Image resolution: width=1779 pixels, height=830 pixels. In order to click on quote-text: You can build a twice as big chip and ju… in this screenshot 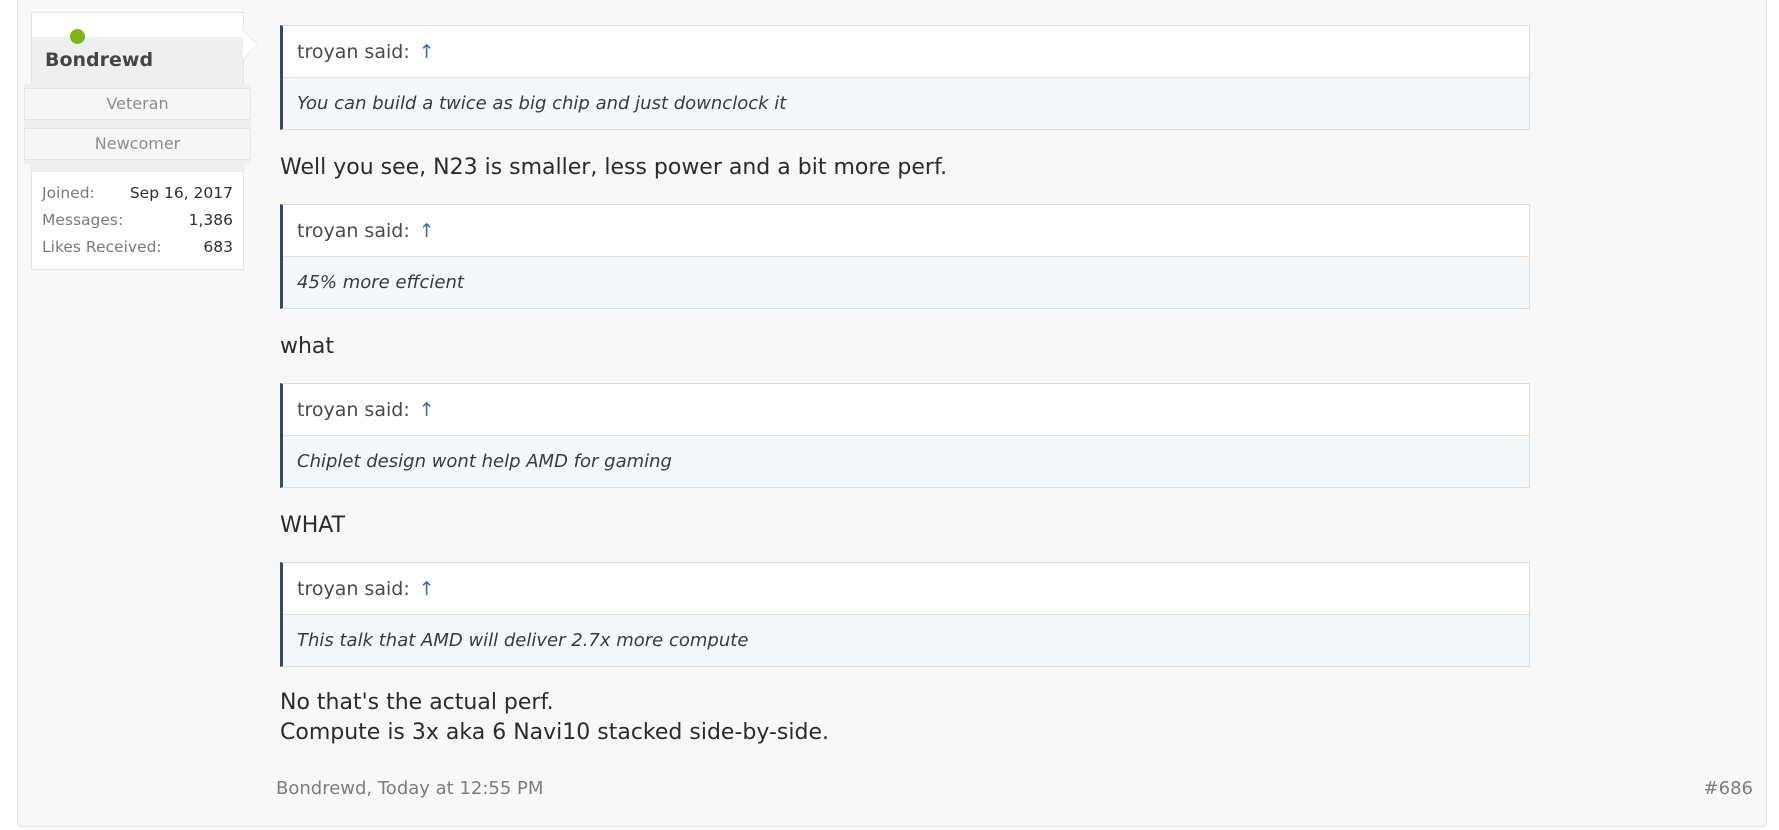, I will do `click(906, 103)`.